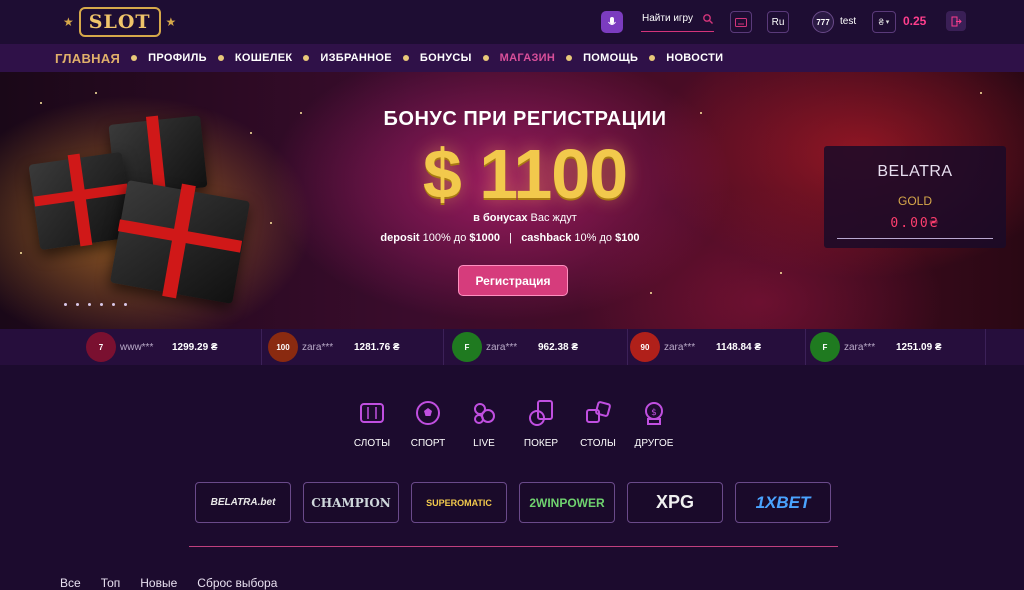 This screenshot has height=590, width=1024. I want to click on category-live: LIVE, so click(484, 423).